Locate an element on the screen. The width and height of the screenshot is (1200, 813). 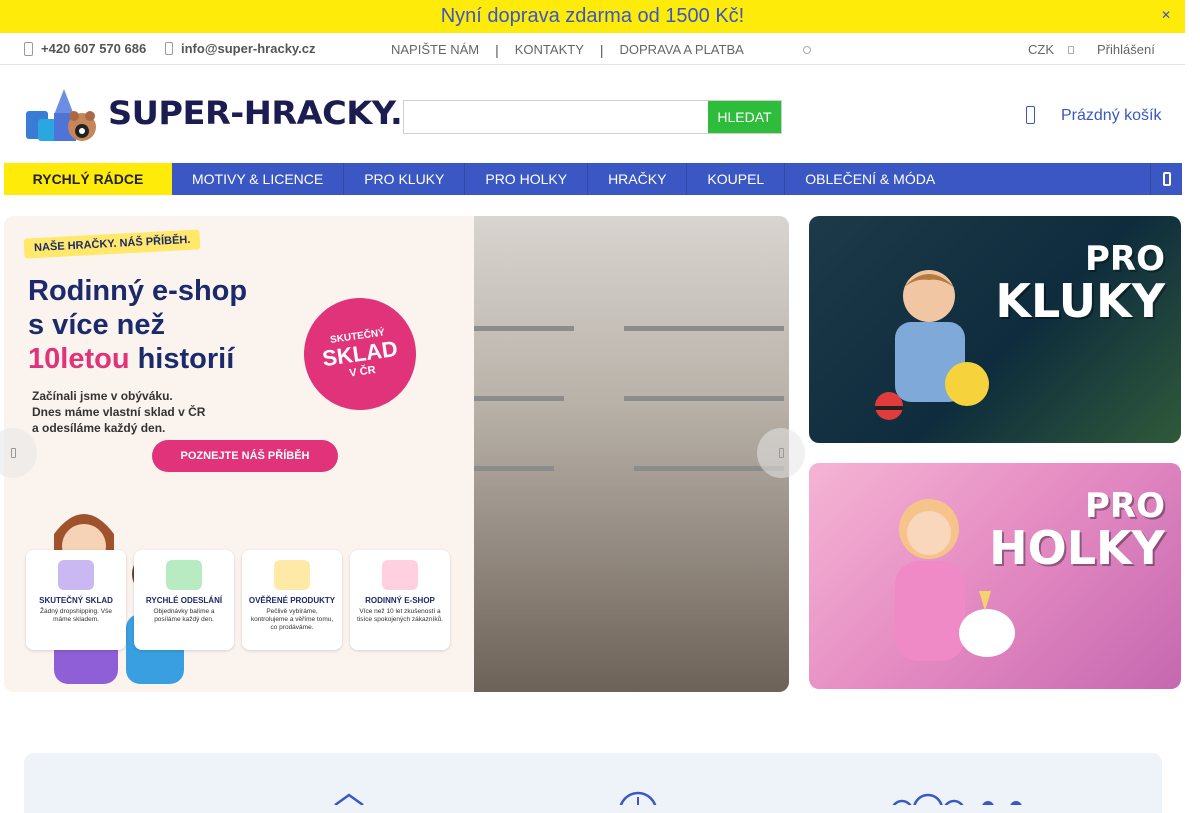
heart-icon is located at coordinates (400, 575).